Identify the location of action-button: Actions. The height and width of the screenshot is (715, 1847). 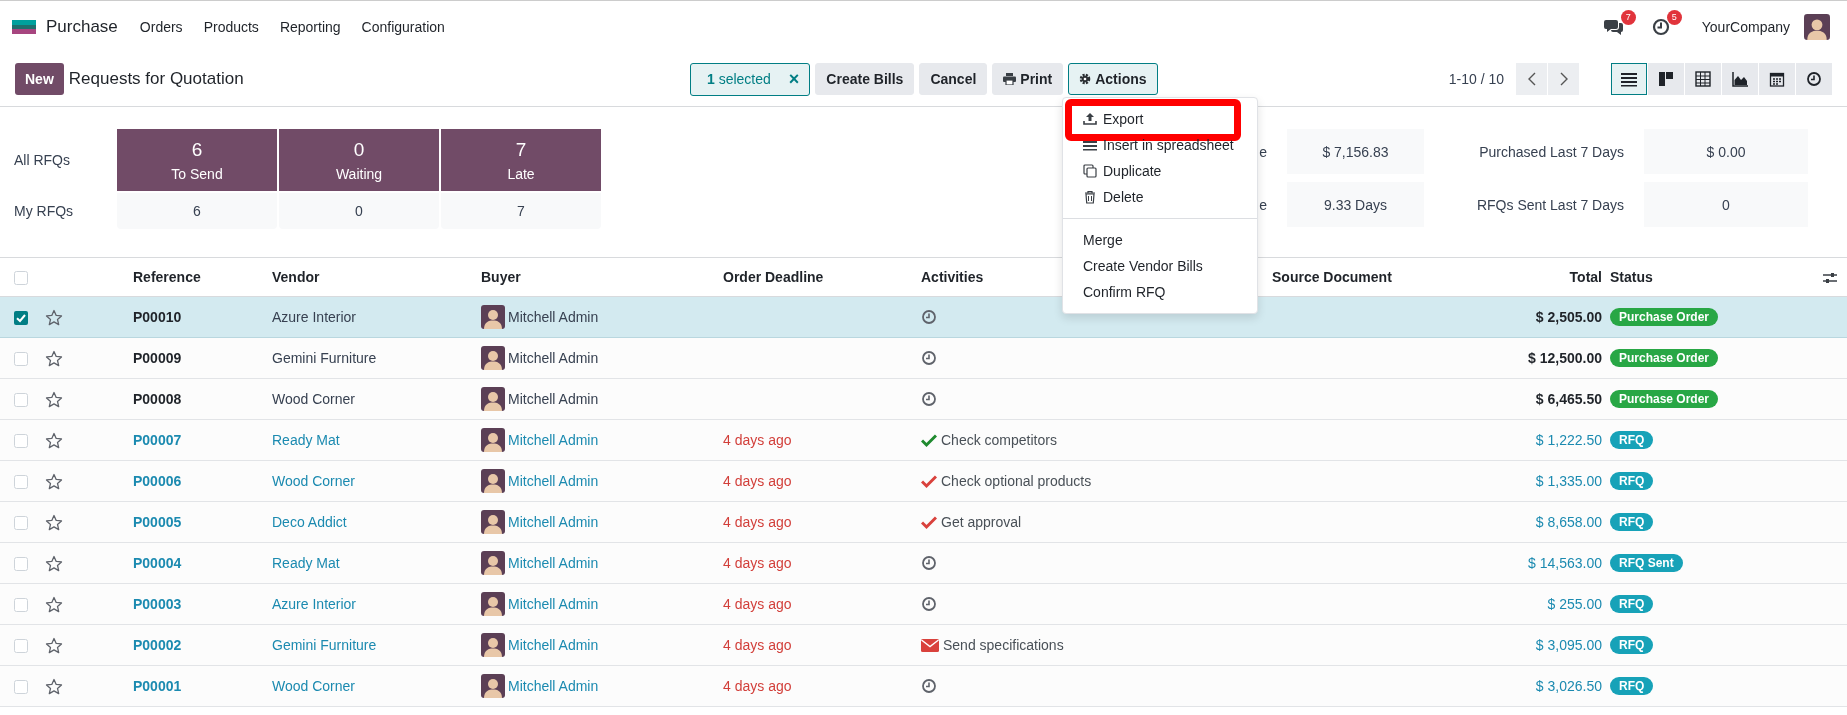
(1113, 79).